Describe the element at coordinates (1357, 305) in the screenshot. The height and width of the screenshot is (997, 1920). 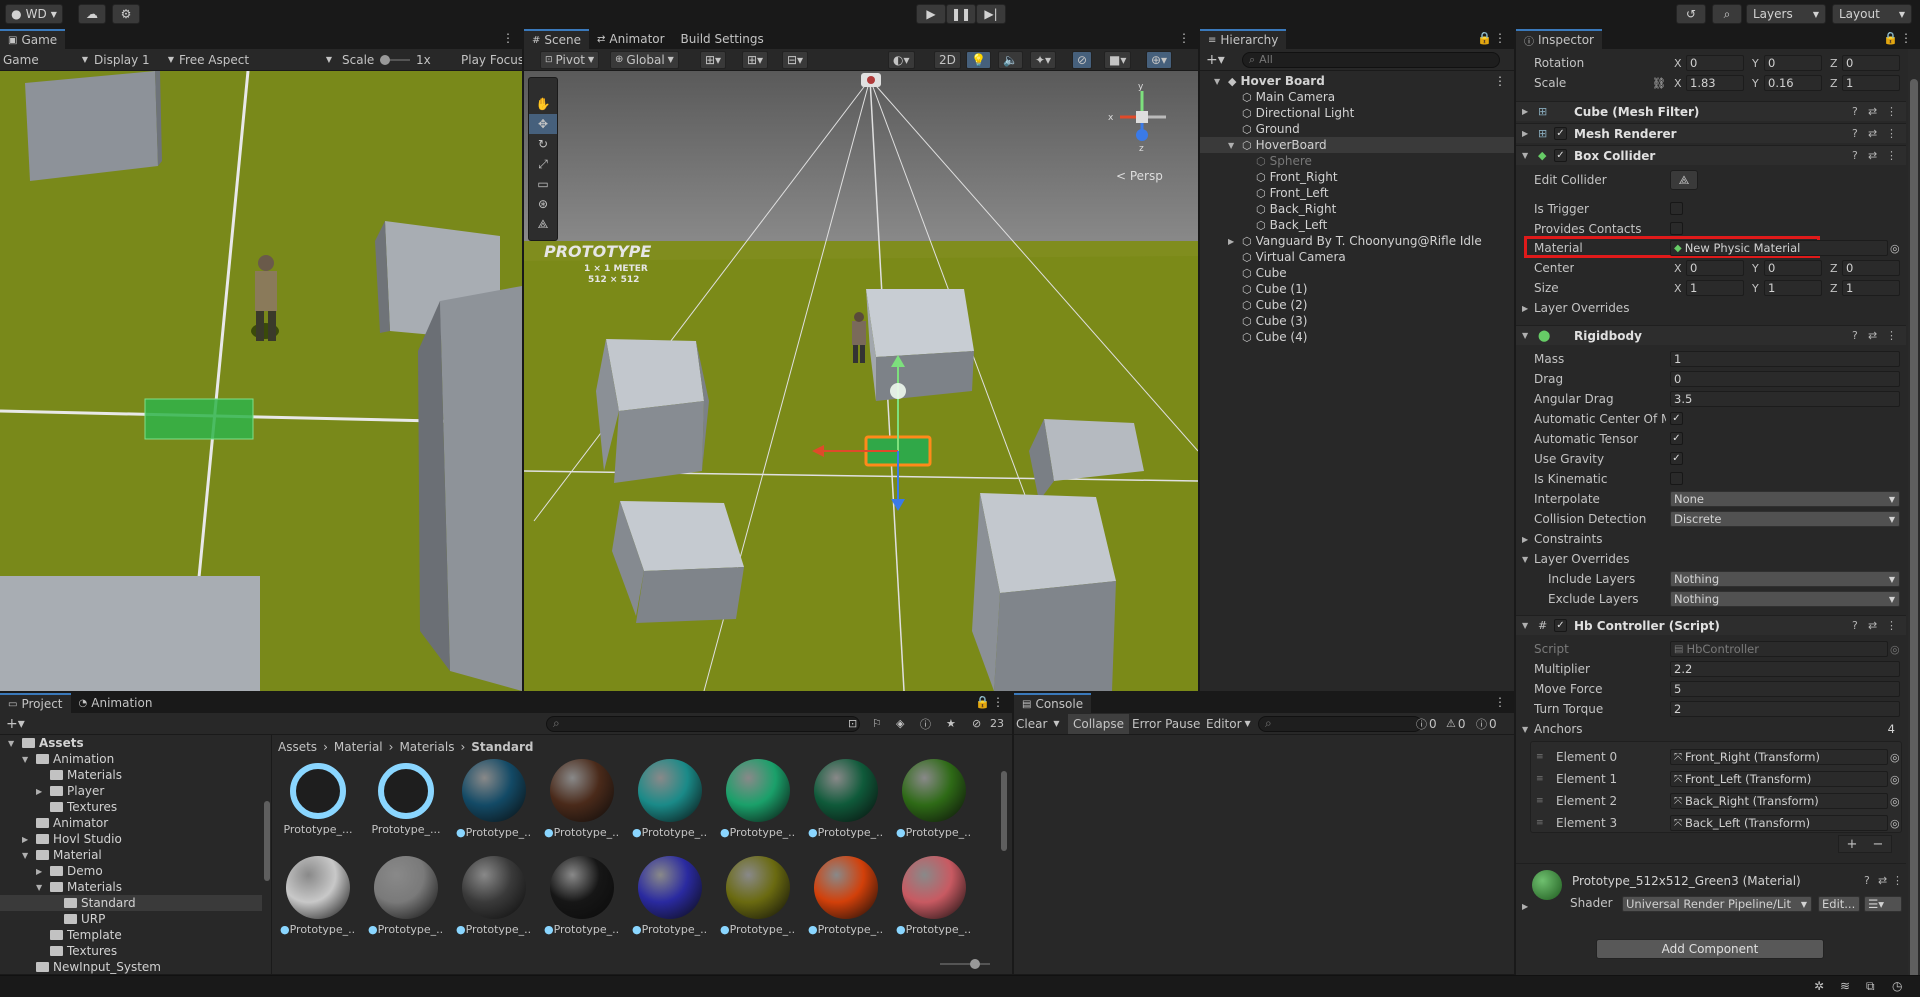
I see `hierarchy-item: ⬡ Cube (2)` at that location.